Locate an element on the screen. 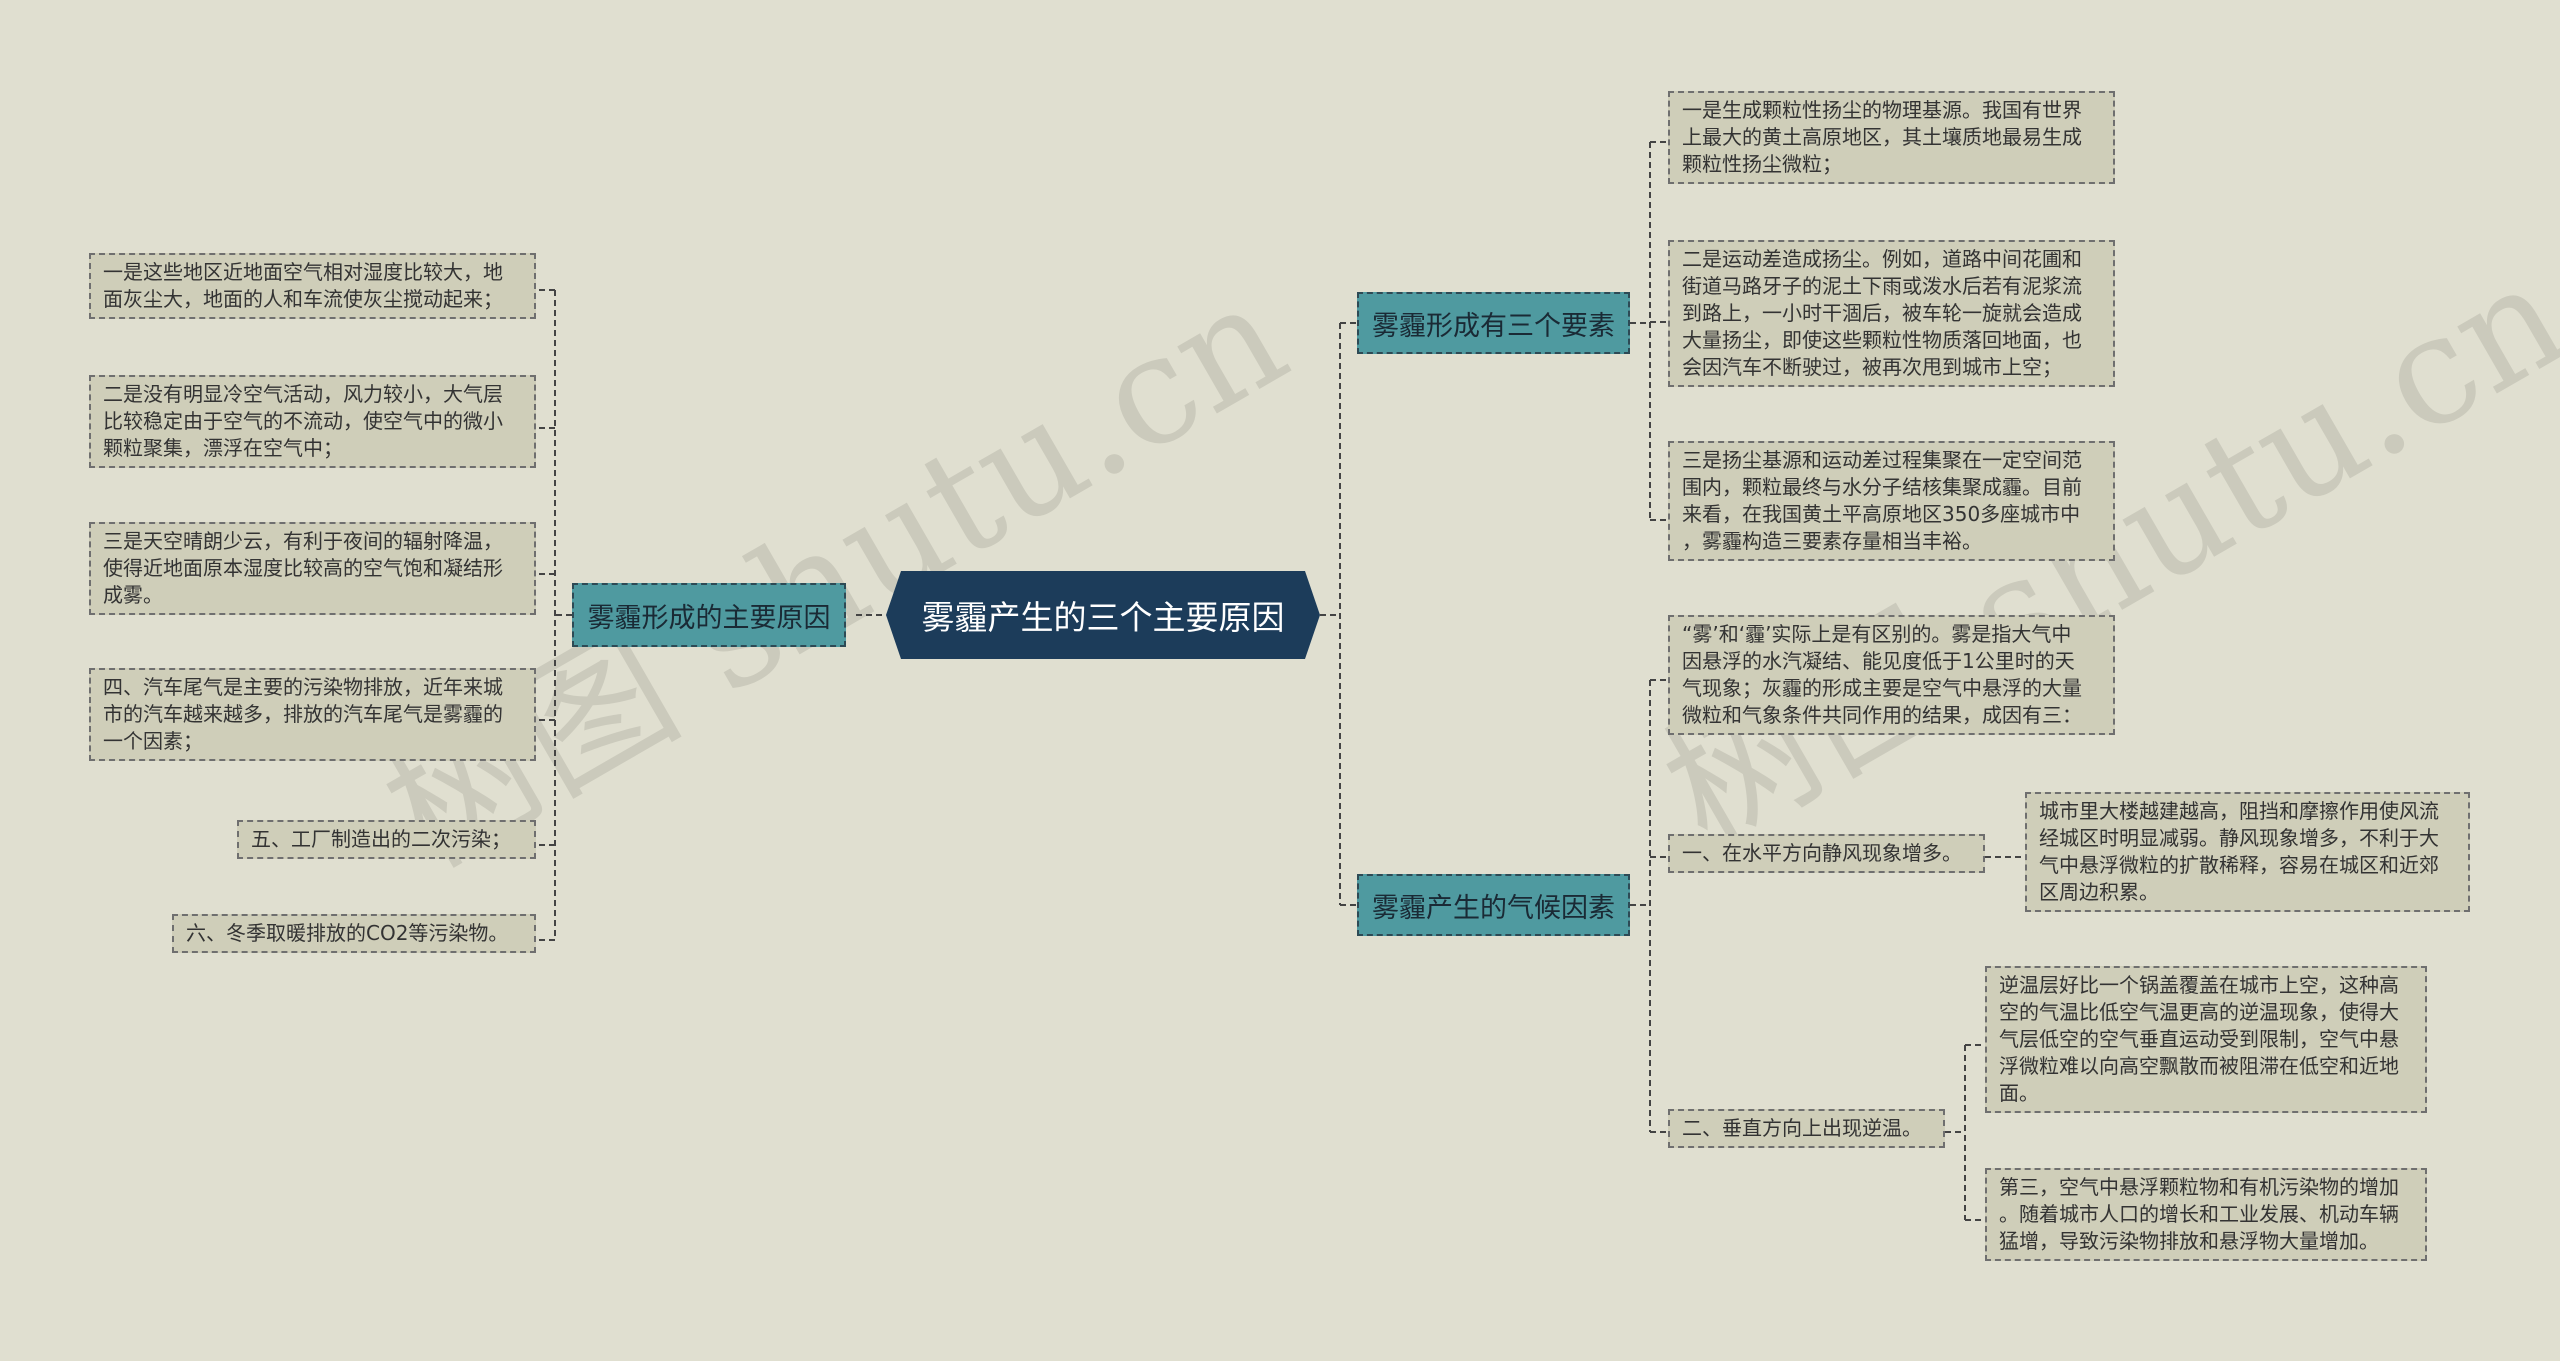  leaf-line: 气层低空的空气垂直运动受到限制，空气中悬 is located at coordinates (2199, 1039).